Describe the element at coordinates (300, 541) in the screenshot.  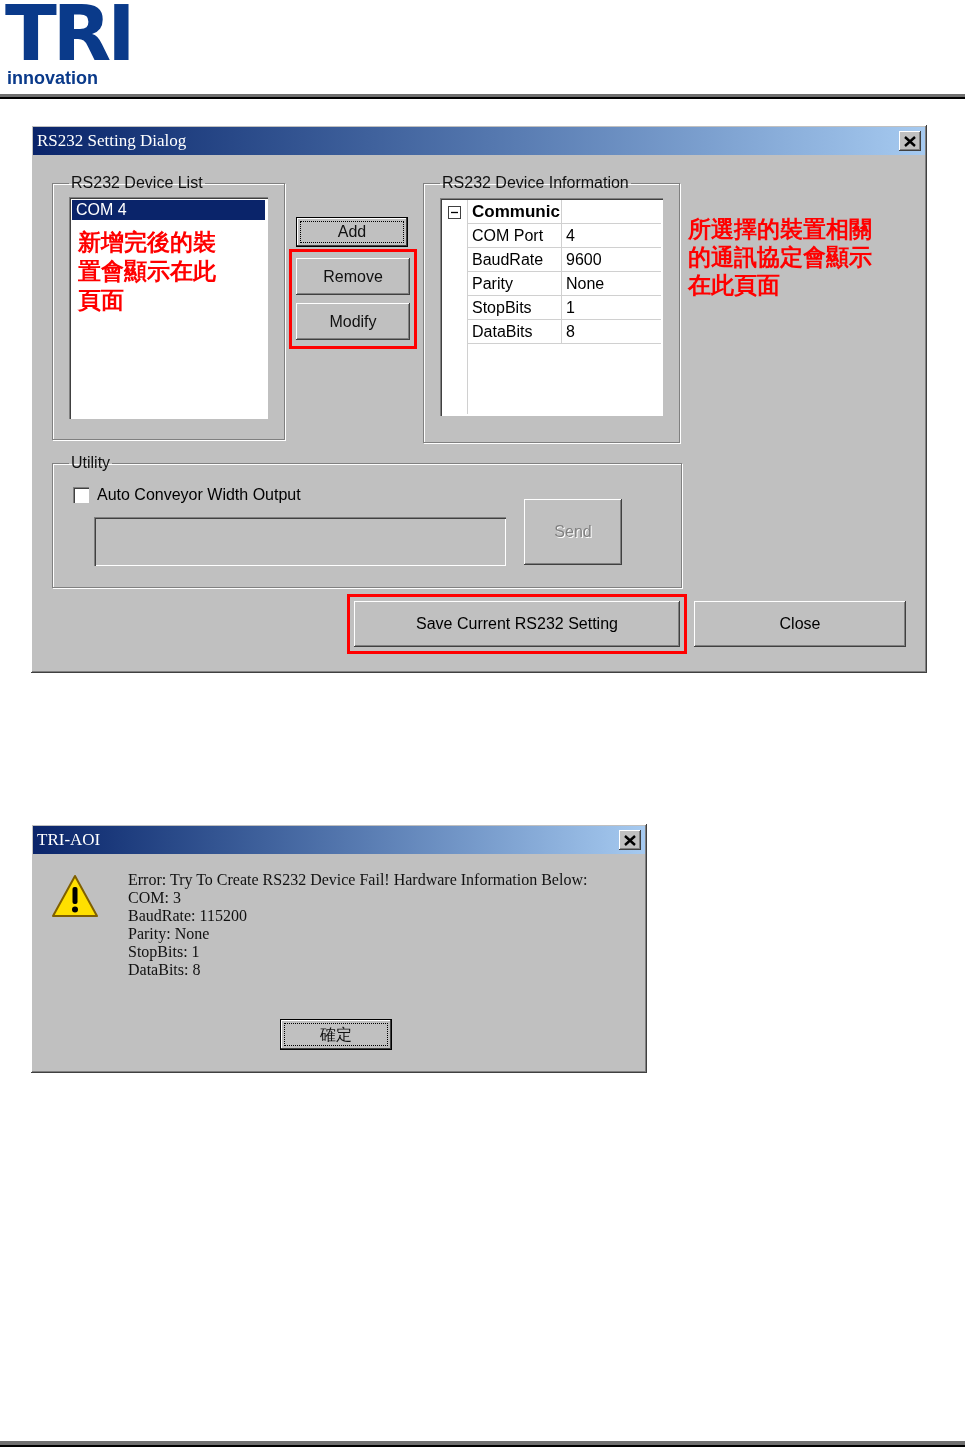
I see `input-field` at that location.